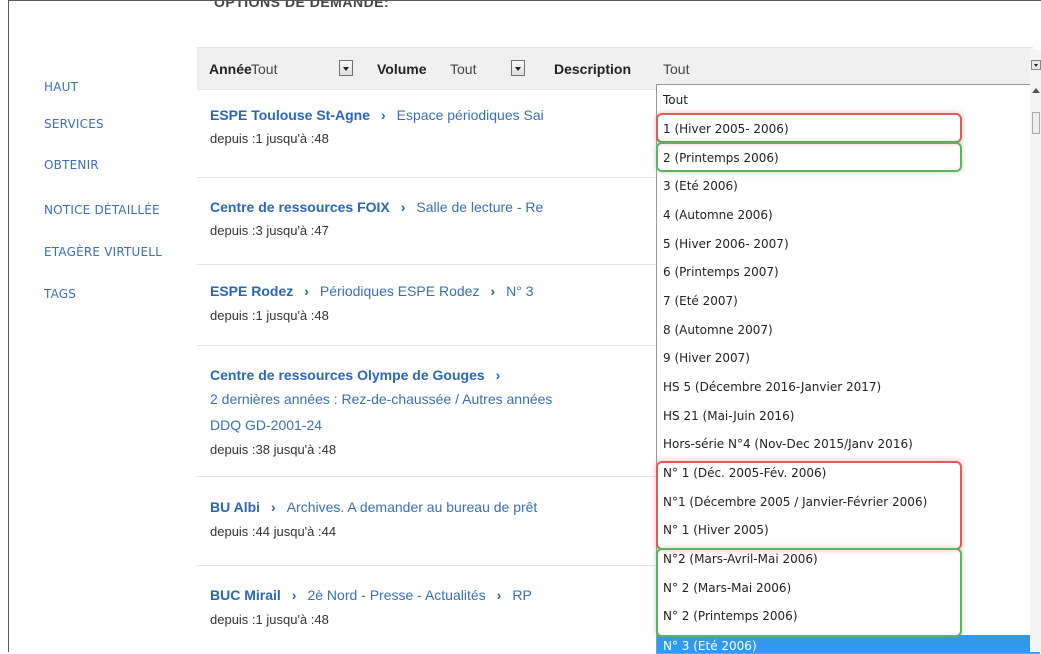 The height and width of the screenshot is (654, 1041). What do you see at coordinates (235, 507) in the screenshot?
I see `library-link: BU Albi` at bounding box center [235, 507].